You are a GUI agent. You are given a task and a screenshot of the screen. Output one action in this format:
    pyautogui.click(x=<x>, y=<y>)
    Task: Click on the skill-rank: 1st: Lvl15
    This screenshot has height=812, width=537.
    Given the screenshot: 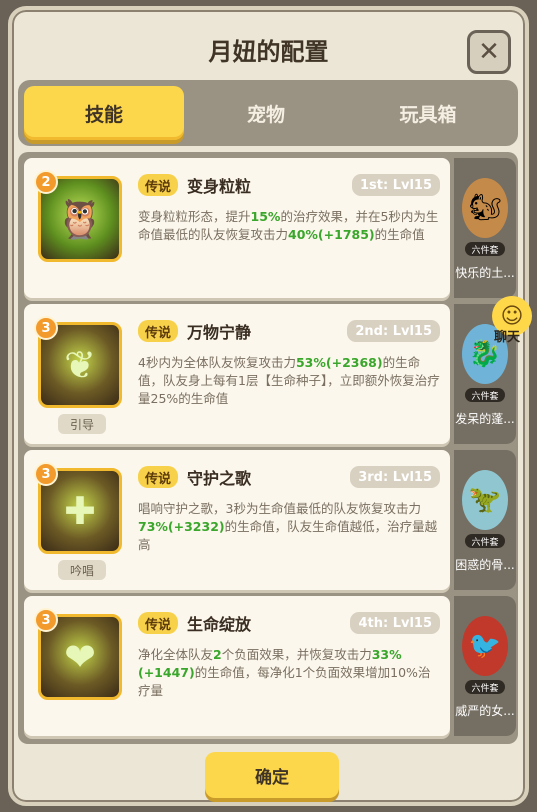 What is the action you would take?
    pyautogui.click(x=395, y=185)
    